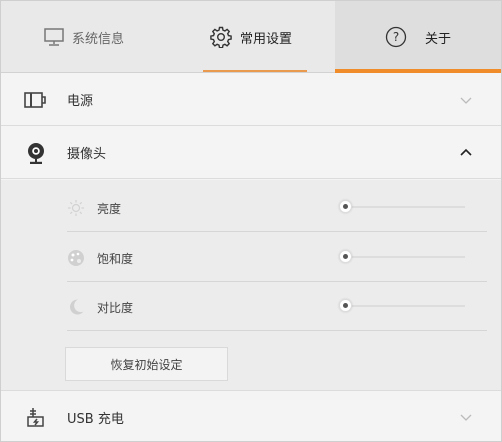  I want to click on battery-icon, so click(36, 100).